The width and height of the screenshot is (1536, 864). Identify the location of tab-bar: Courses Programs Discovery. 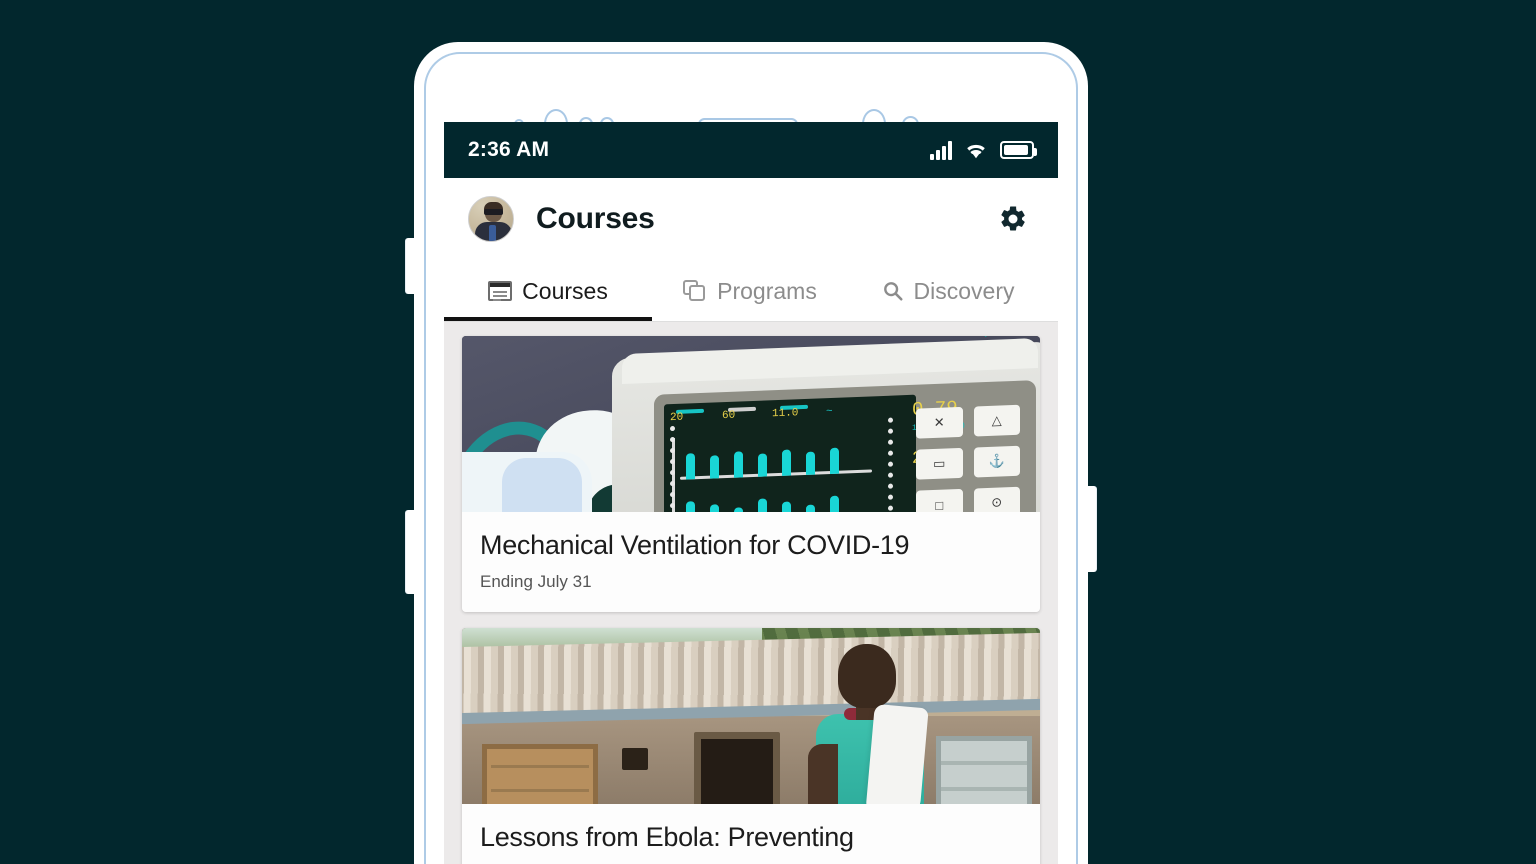
(751, 291).